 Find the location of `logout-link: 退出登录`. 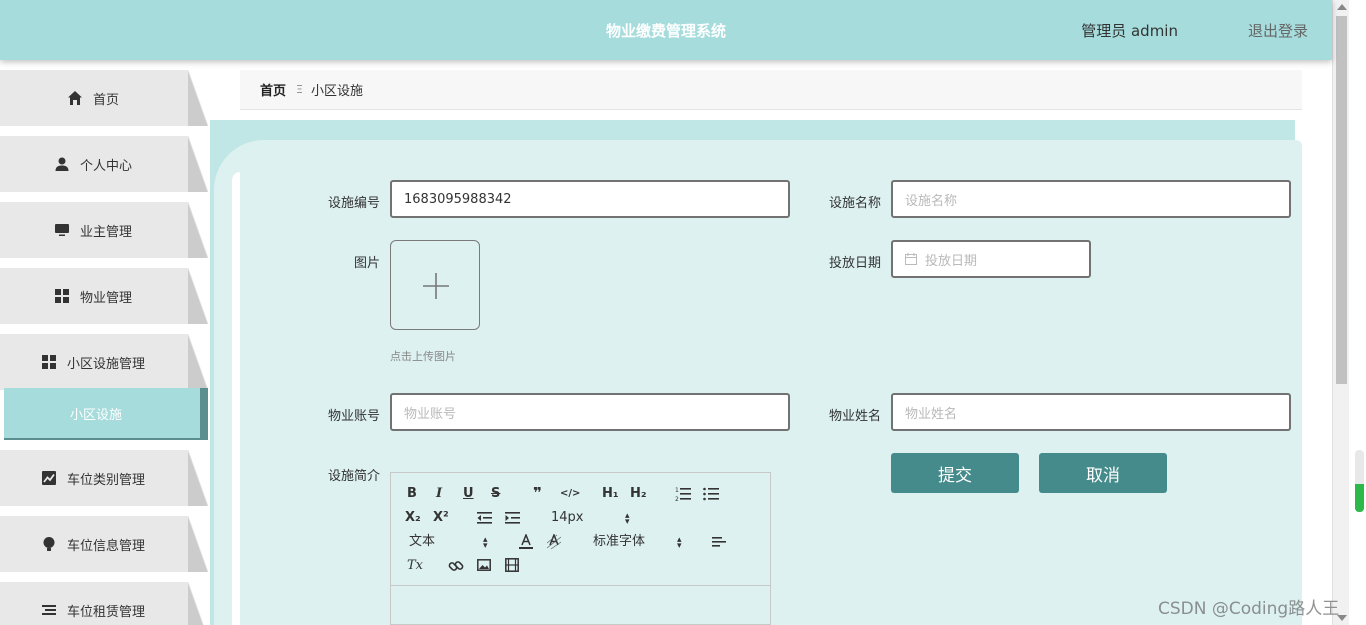

logout-link: 退出登录 is located at coordinates (1278, 30).